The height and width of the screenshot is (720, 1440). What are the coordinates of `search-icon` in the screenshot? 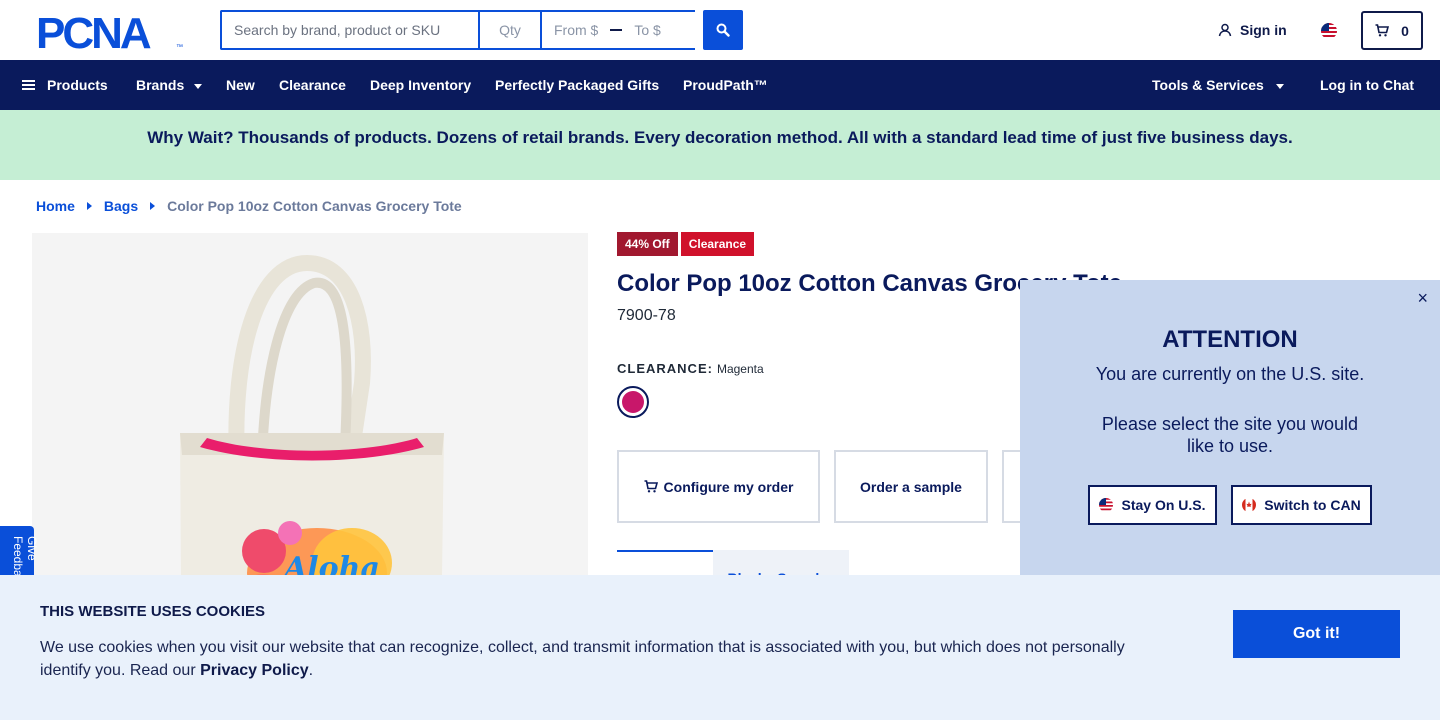 It's located at (723, 30).